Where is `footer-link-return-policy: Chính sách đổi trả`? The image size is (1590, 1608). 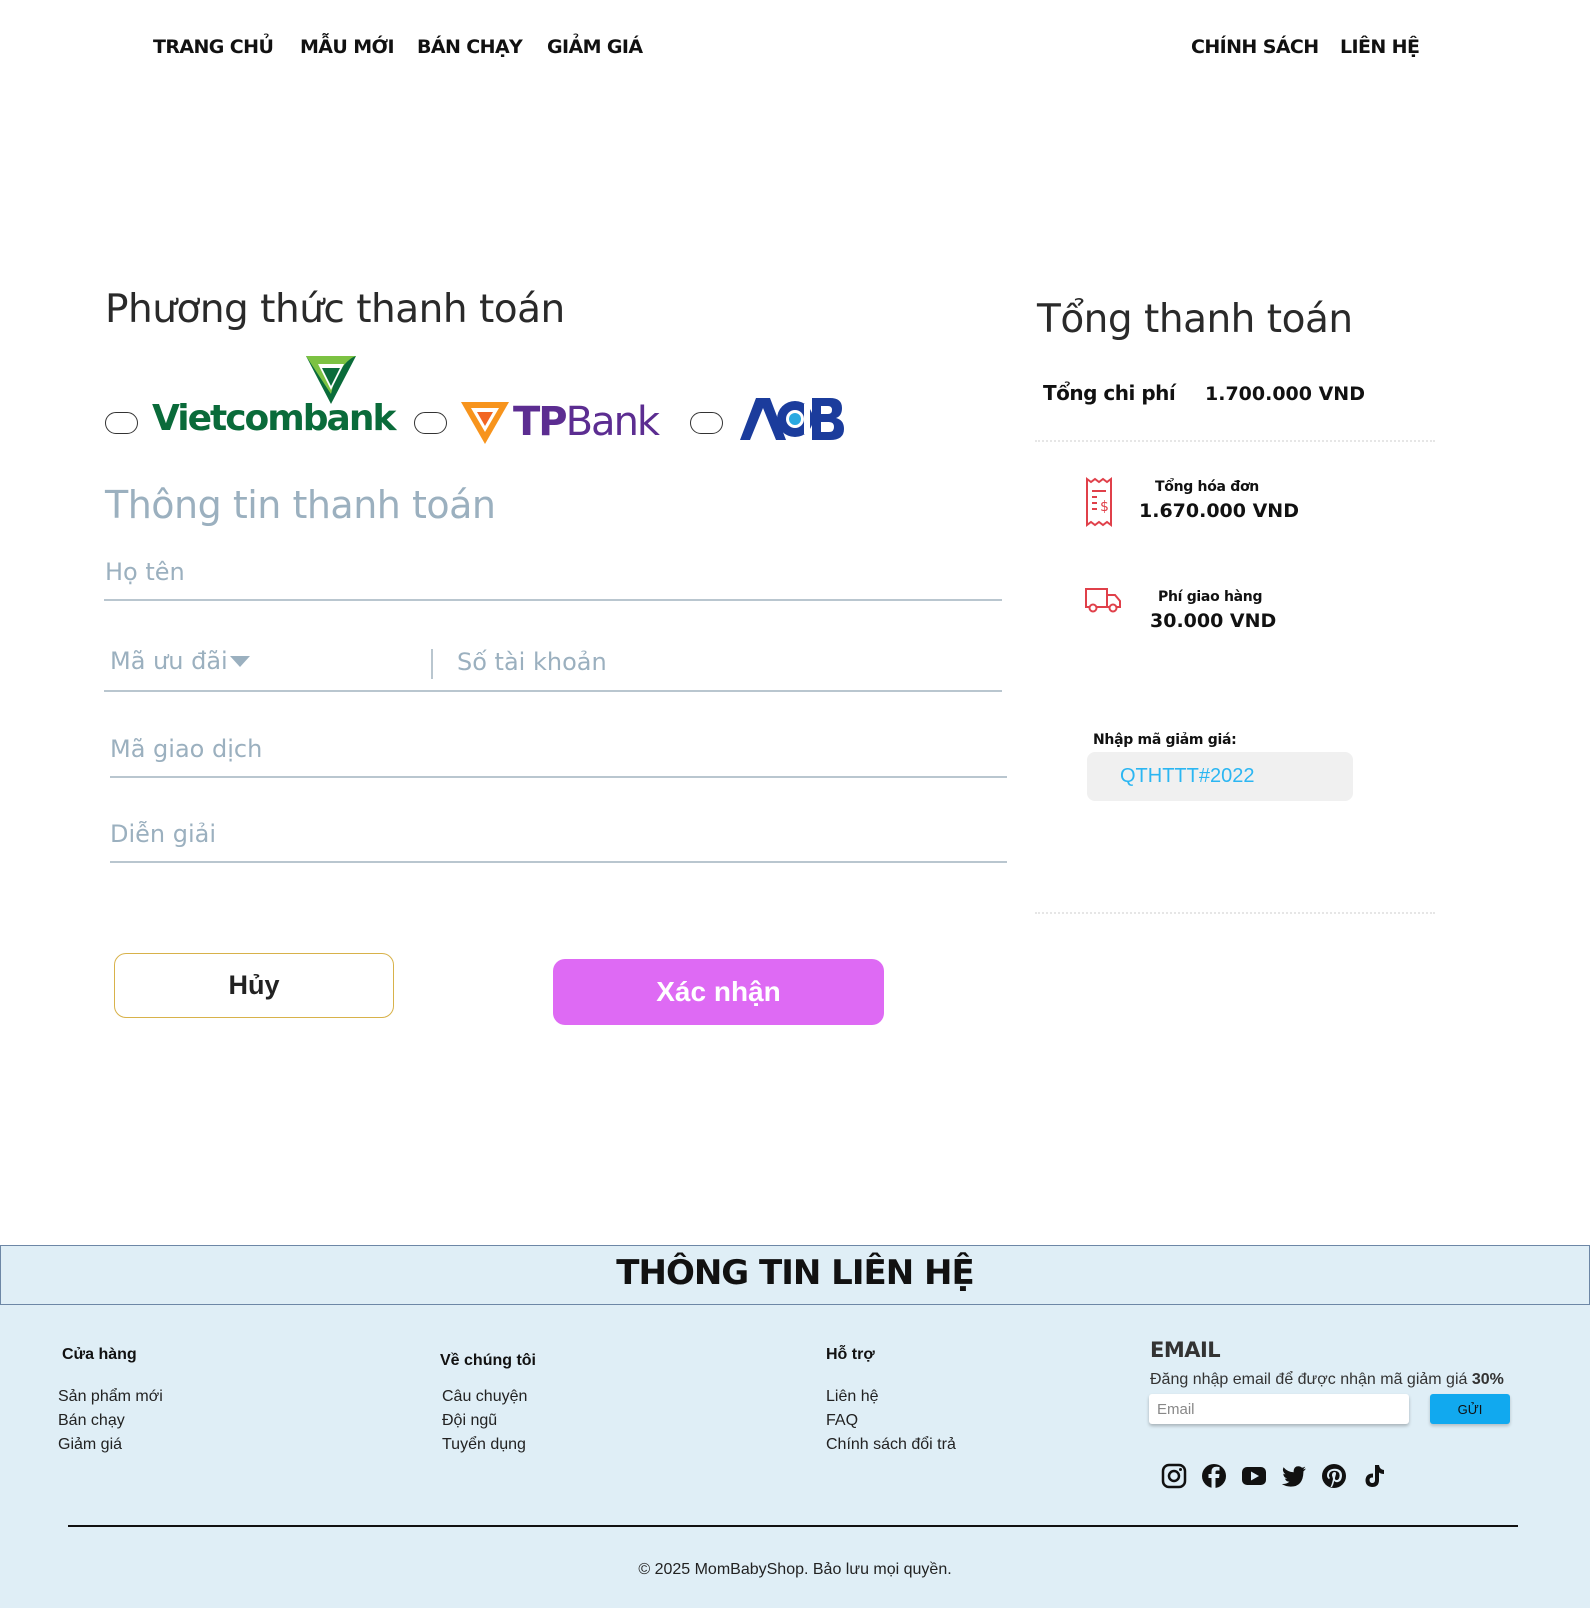
footer-link-return-policy: Chính sách đổi trả is located at coordinates (891, 1445).